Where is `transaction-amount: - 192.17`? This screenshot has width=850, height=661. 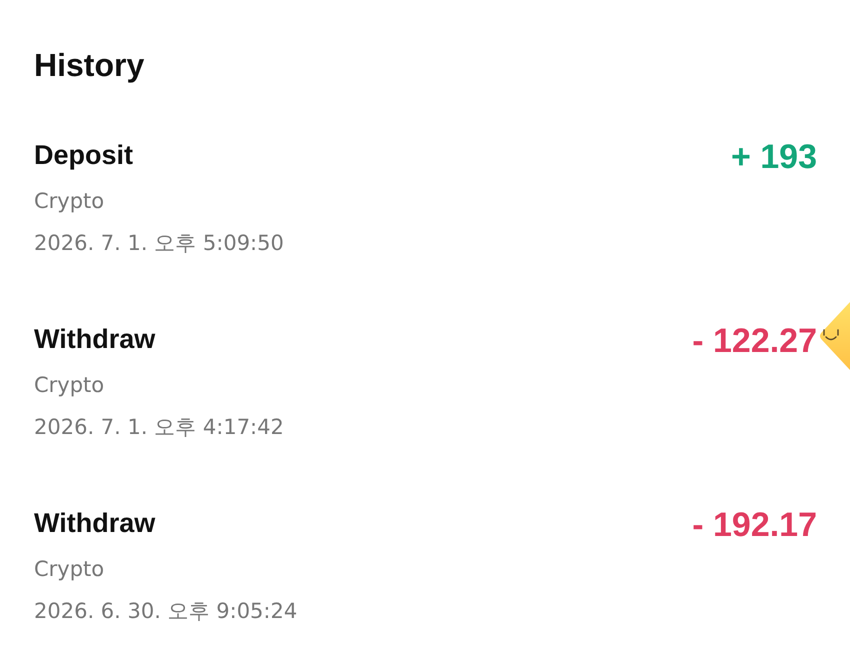 transaction-amount: - 192.17 is located at coordinates (754, 525).